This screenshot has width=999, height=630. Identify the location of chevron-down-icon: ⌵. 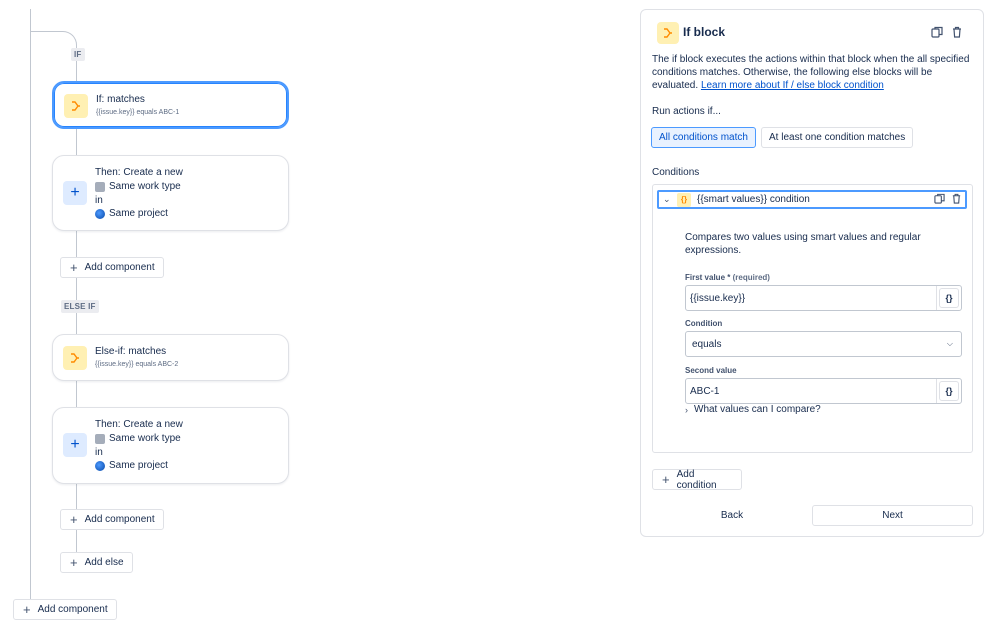
(949, 343).